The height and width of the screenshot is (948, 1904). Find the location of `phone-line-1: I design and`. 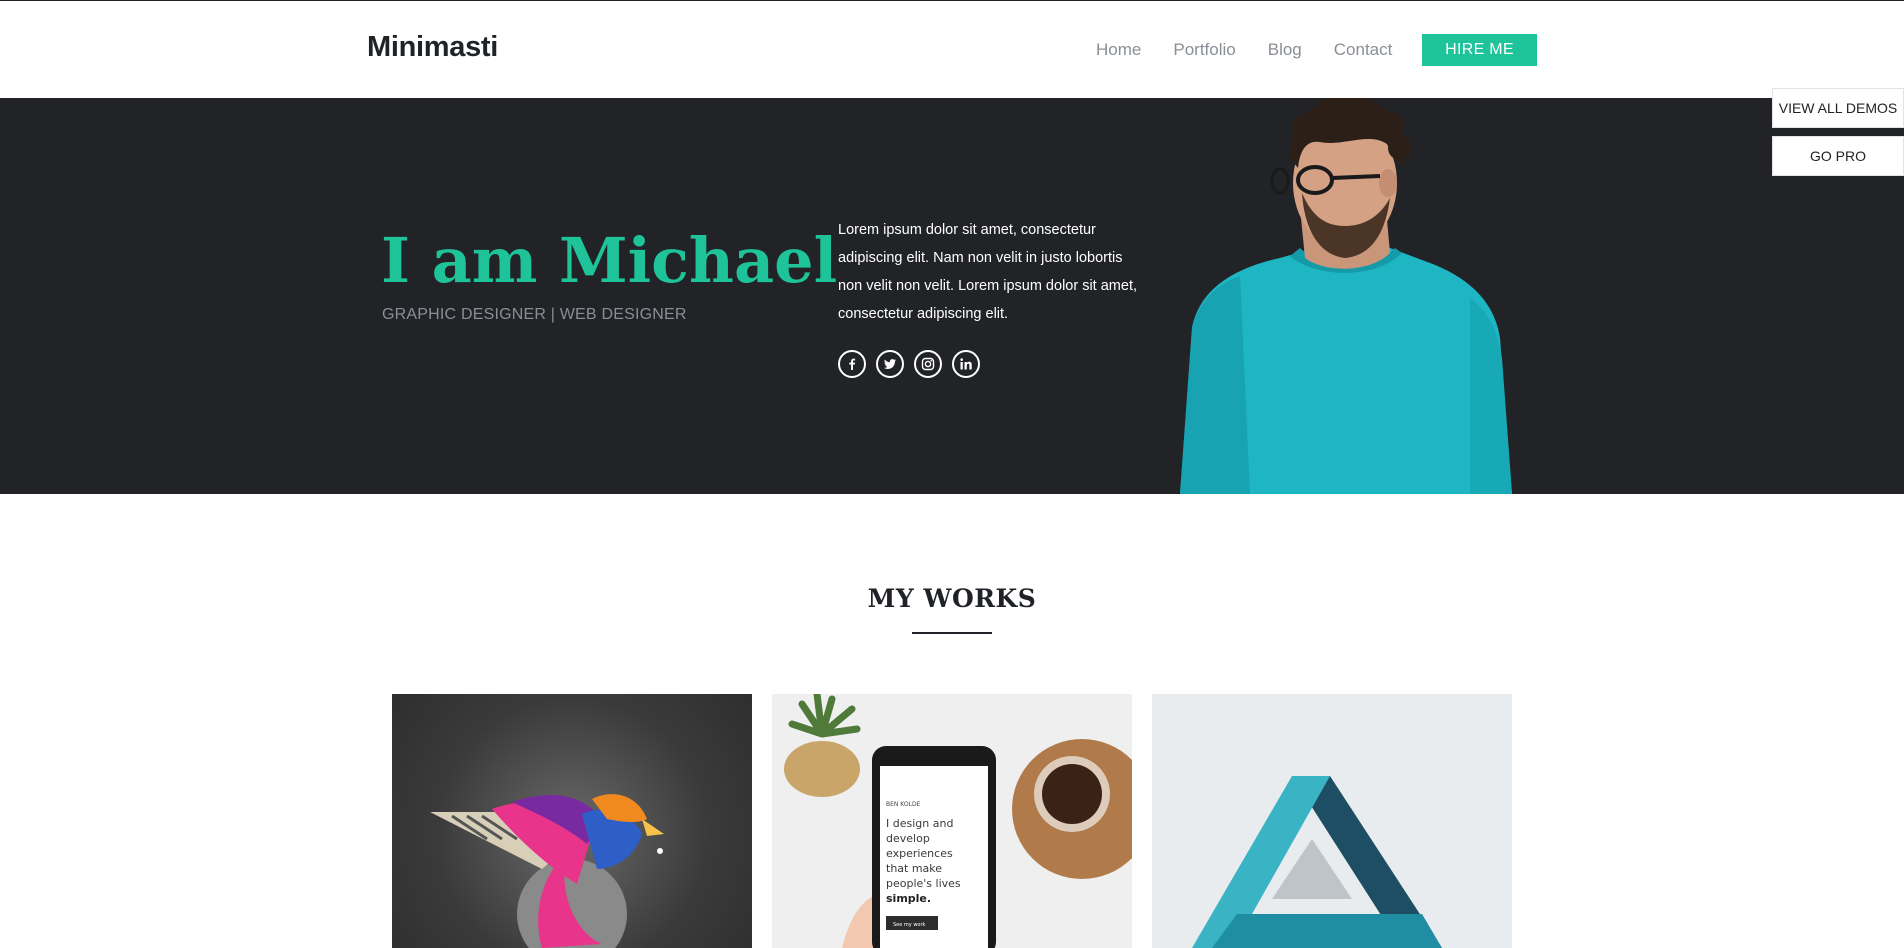

phone-line-1: I design and is located at coordinates (919, 823).